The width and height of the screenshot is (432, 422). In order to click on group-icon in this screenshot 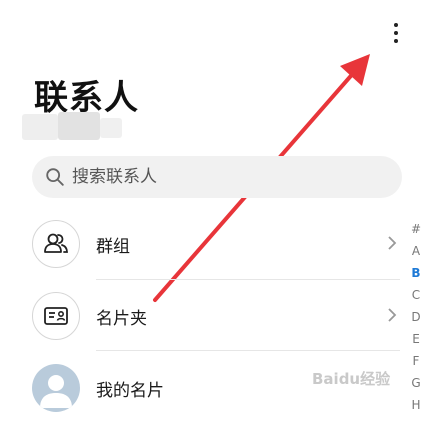, I will do `click(56, 243)`.